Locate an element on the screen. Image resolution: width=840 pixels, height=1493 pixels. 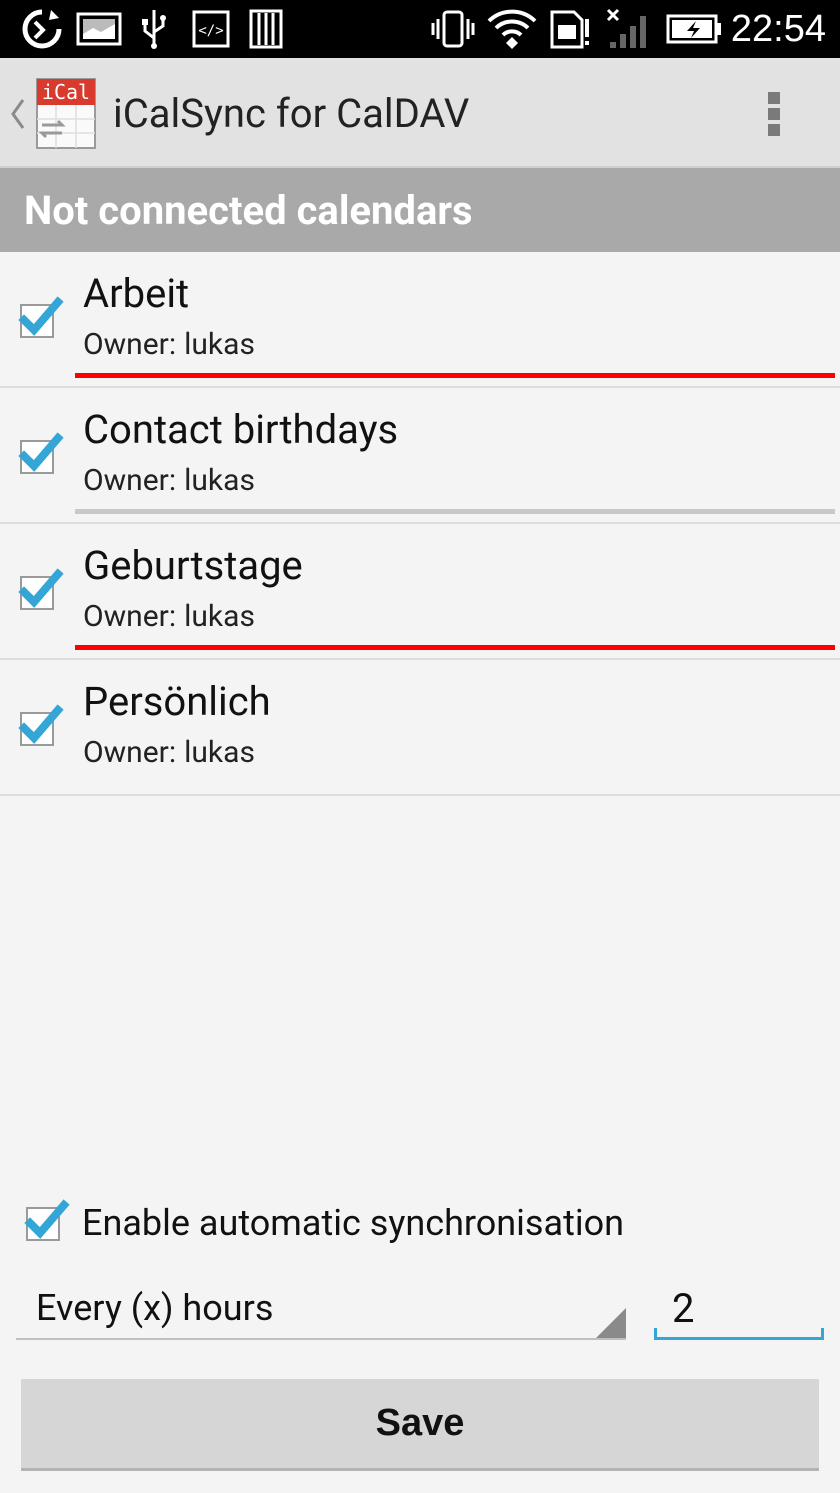
spinner-arrow-icon is located at coordinates (611, 1323).